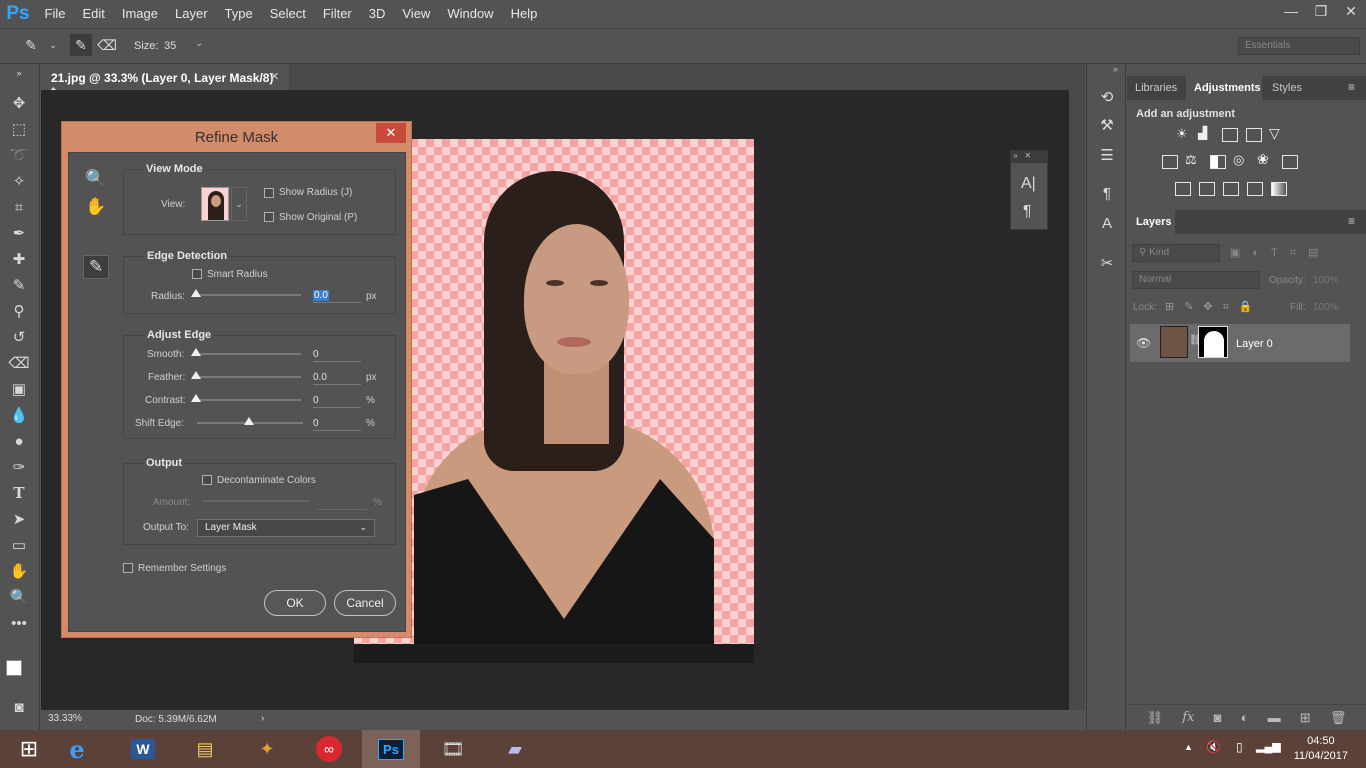  I want to click on menu-view: View, so click(416, 14).